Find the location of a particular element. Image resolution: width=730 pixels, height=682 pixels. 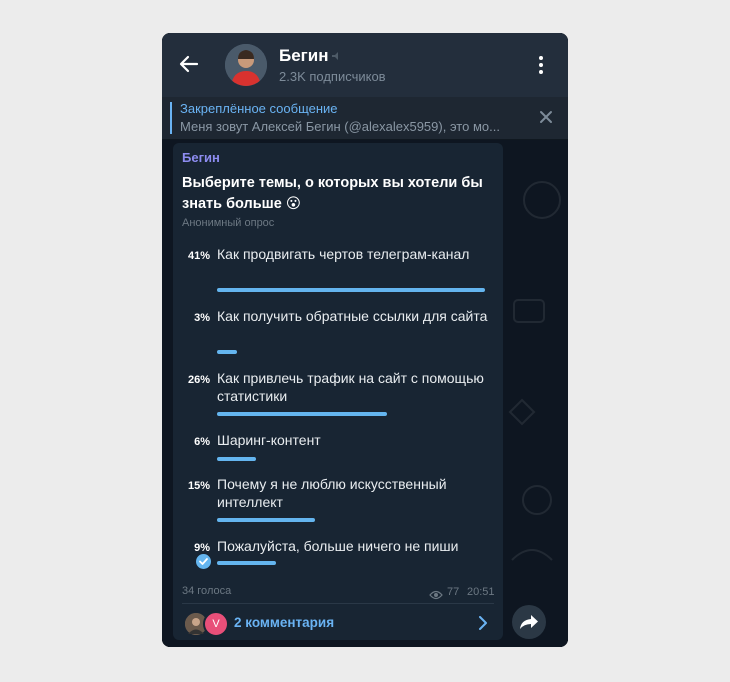

poll-option-percent: 3% is located at coordinates (202, 318).